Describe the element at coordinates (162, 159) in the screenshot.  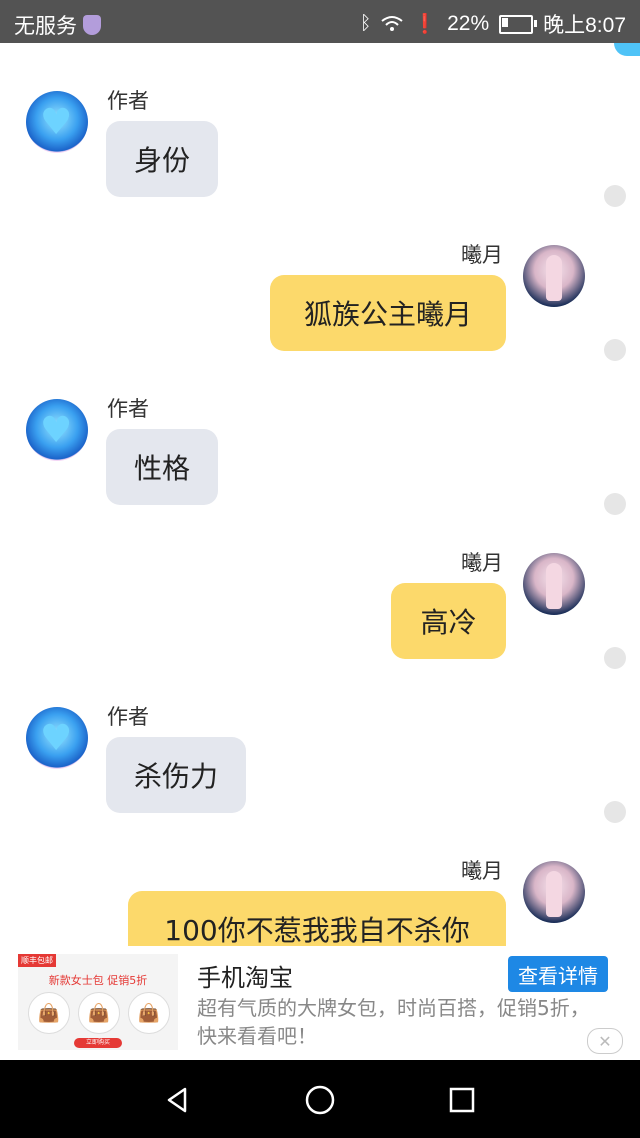
I see `message-bubble: 身份` at that location.